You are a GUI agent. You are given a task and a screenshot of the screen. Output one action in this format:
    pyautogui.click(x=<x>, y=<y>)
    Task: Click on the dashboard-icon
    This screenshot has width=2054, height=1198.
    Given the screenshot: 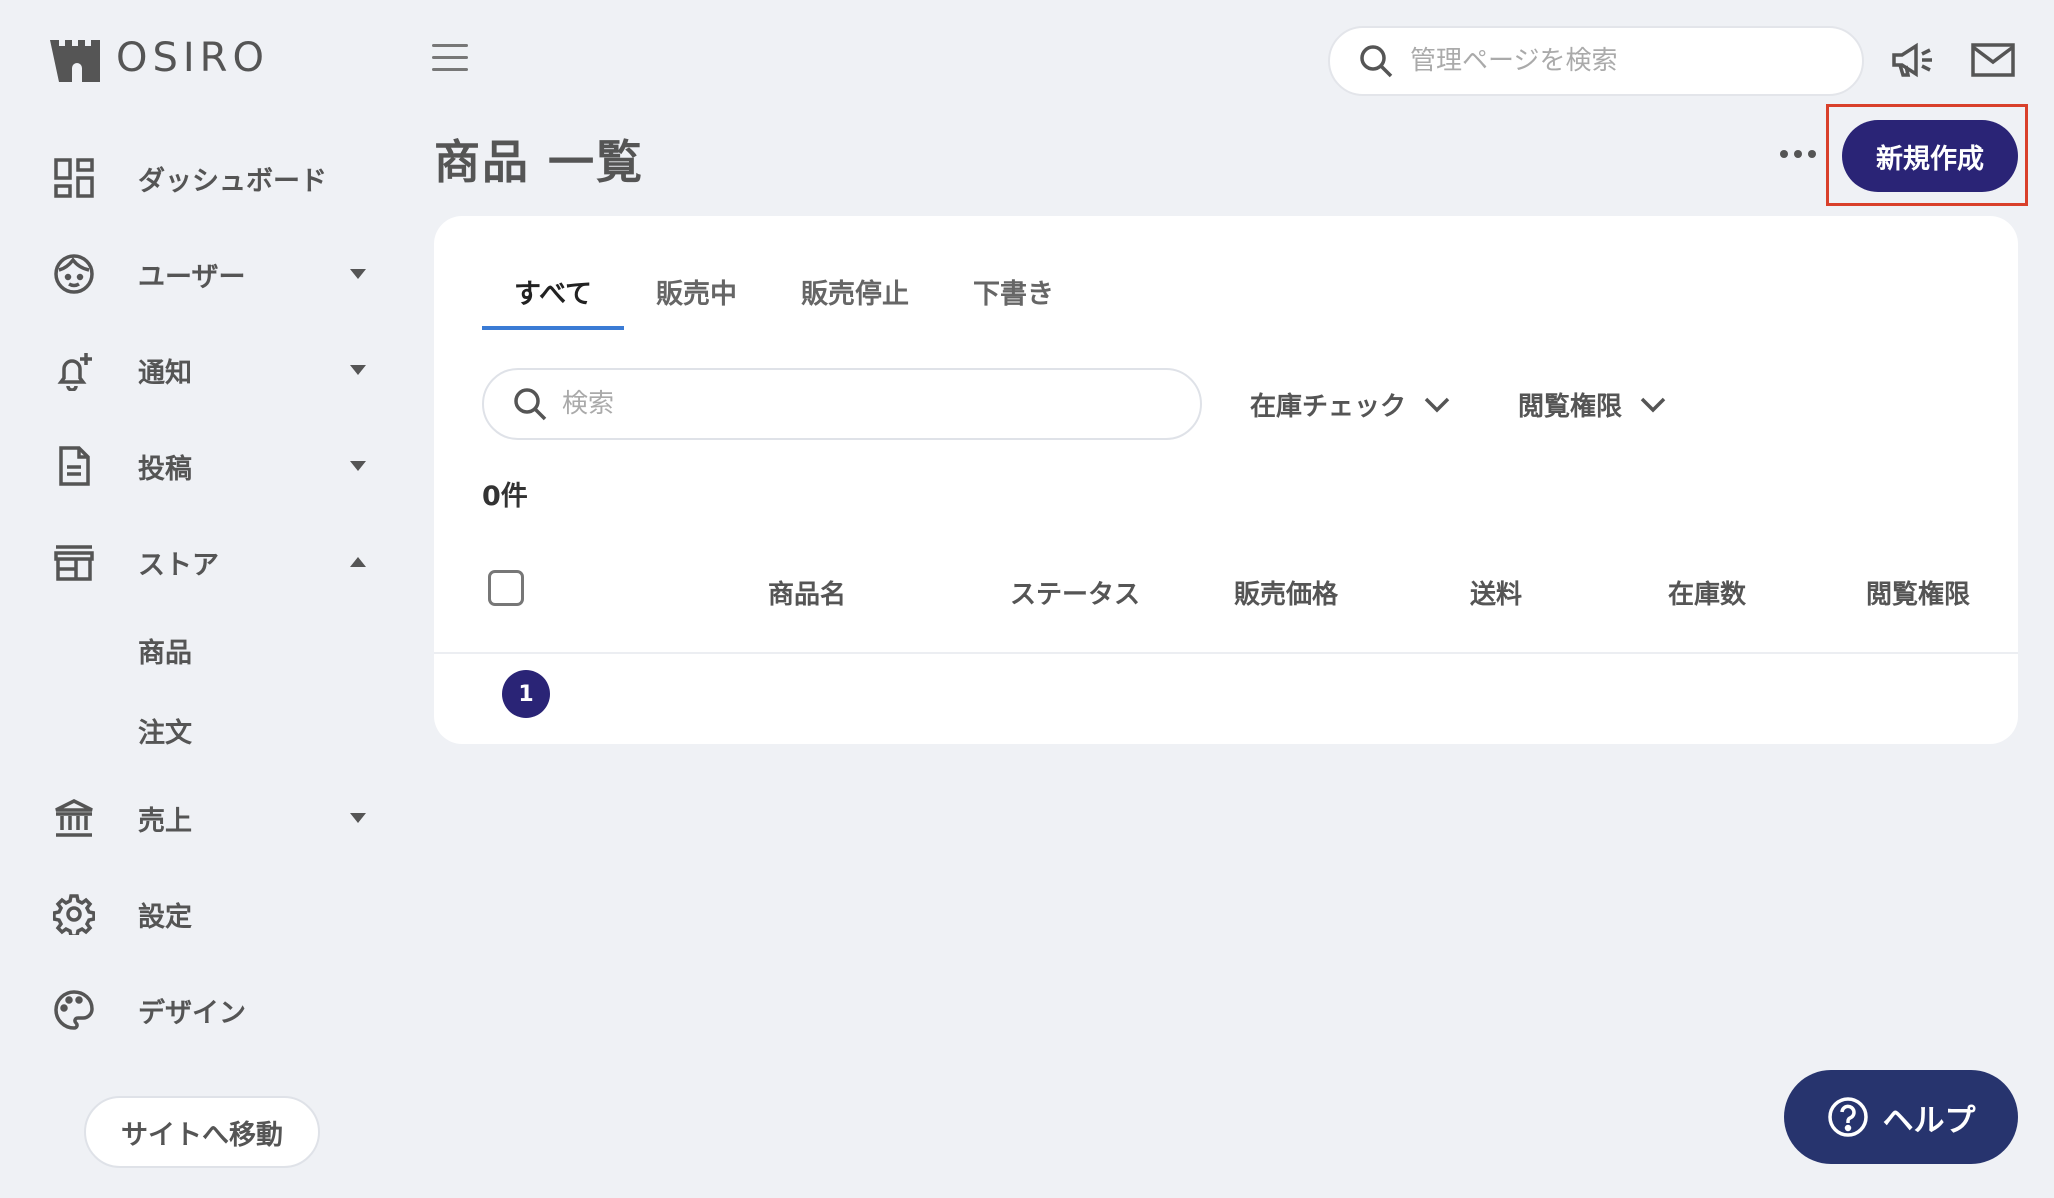 What is the action you would take?
    pyautogui.click(x=74, y=178)
    